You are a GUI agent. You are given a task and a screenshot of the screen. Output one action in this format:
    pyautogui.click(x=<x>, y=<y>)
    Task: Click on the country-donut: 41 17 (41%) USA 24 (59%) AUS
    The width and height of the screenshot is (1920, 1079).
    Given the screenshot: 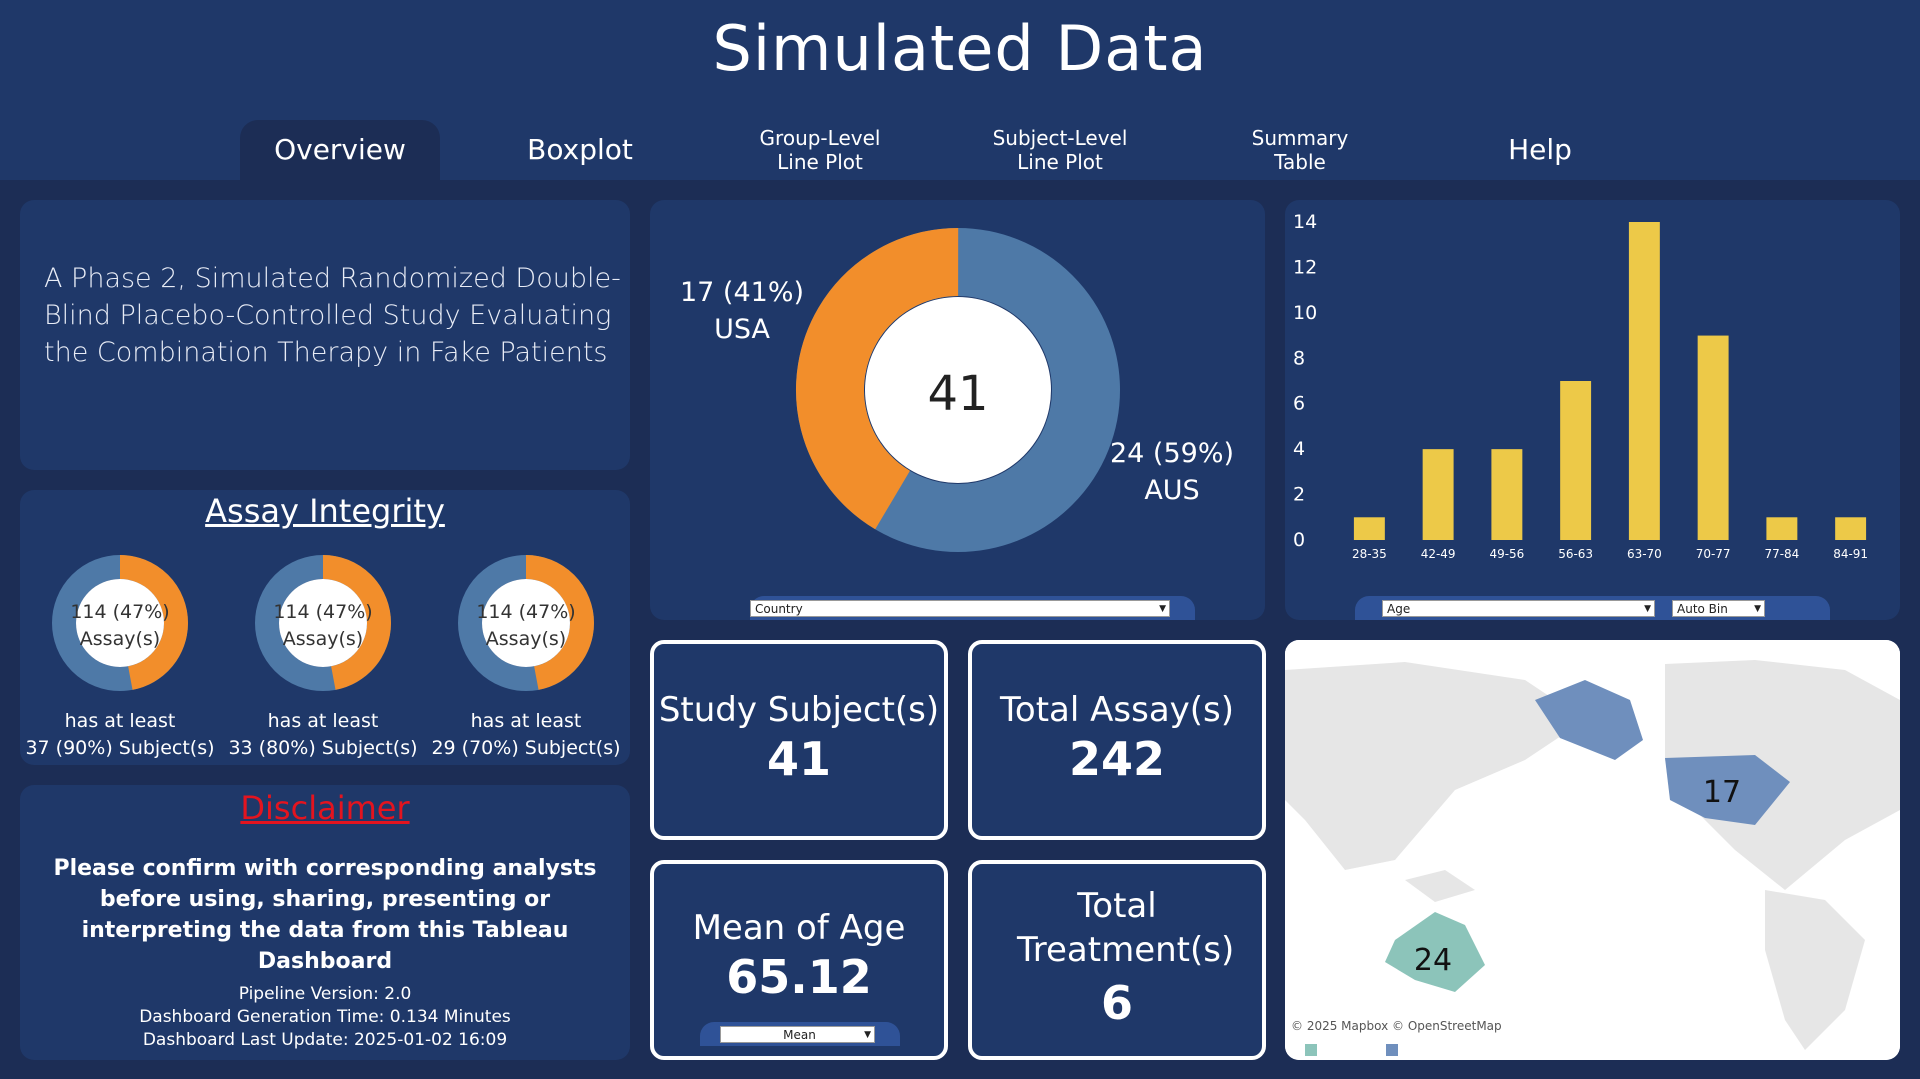 What is the action you would take?
    pyautogui.click(x=957, y=390)
    